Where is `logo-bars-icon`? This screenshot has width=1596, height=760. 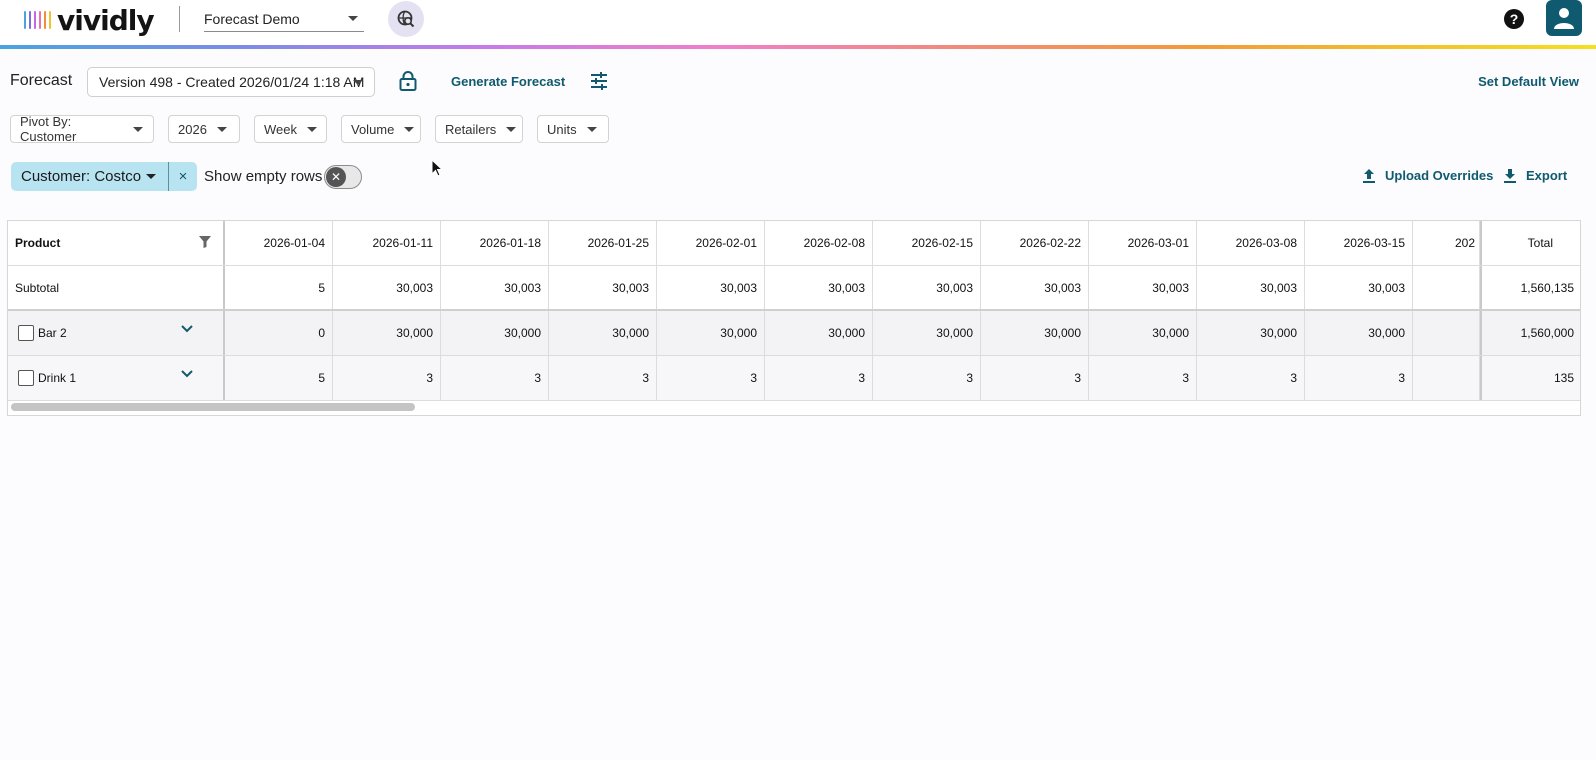 logo-bars-icon is located at coordinates (37, 20).